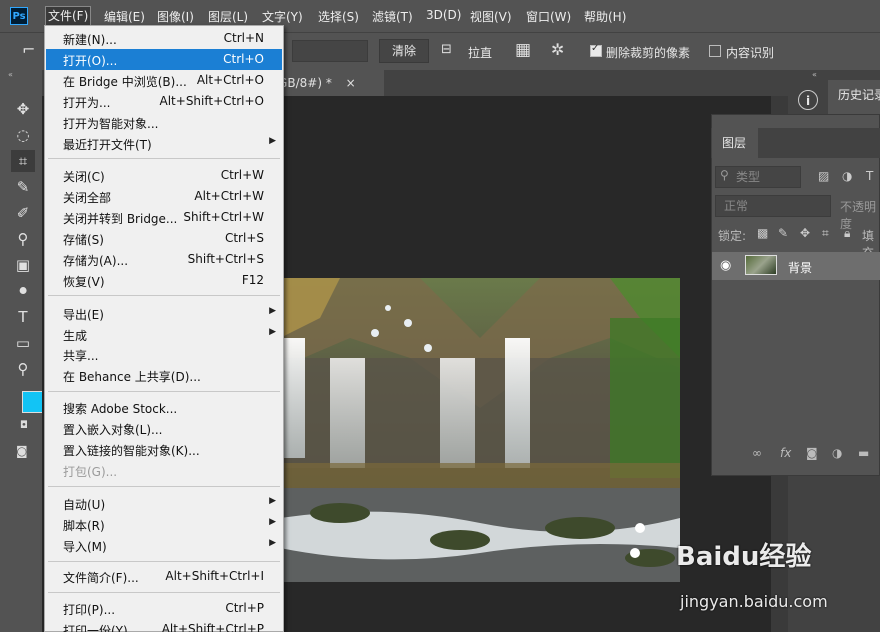  What do you see at coordinates (814, 74) in the screenshot?
I see `collapse-panels-icon: «` at bounding box center [814, 74].